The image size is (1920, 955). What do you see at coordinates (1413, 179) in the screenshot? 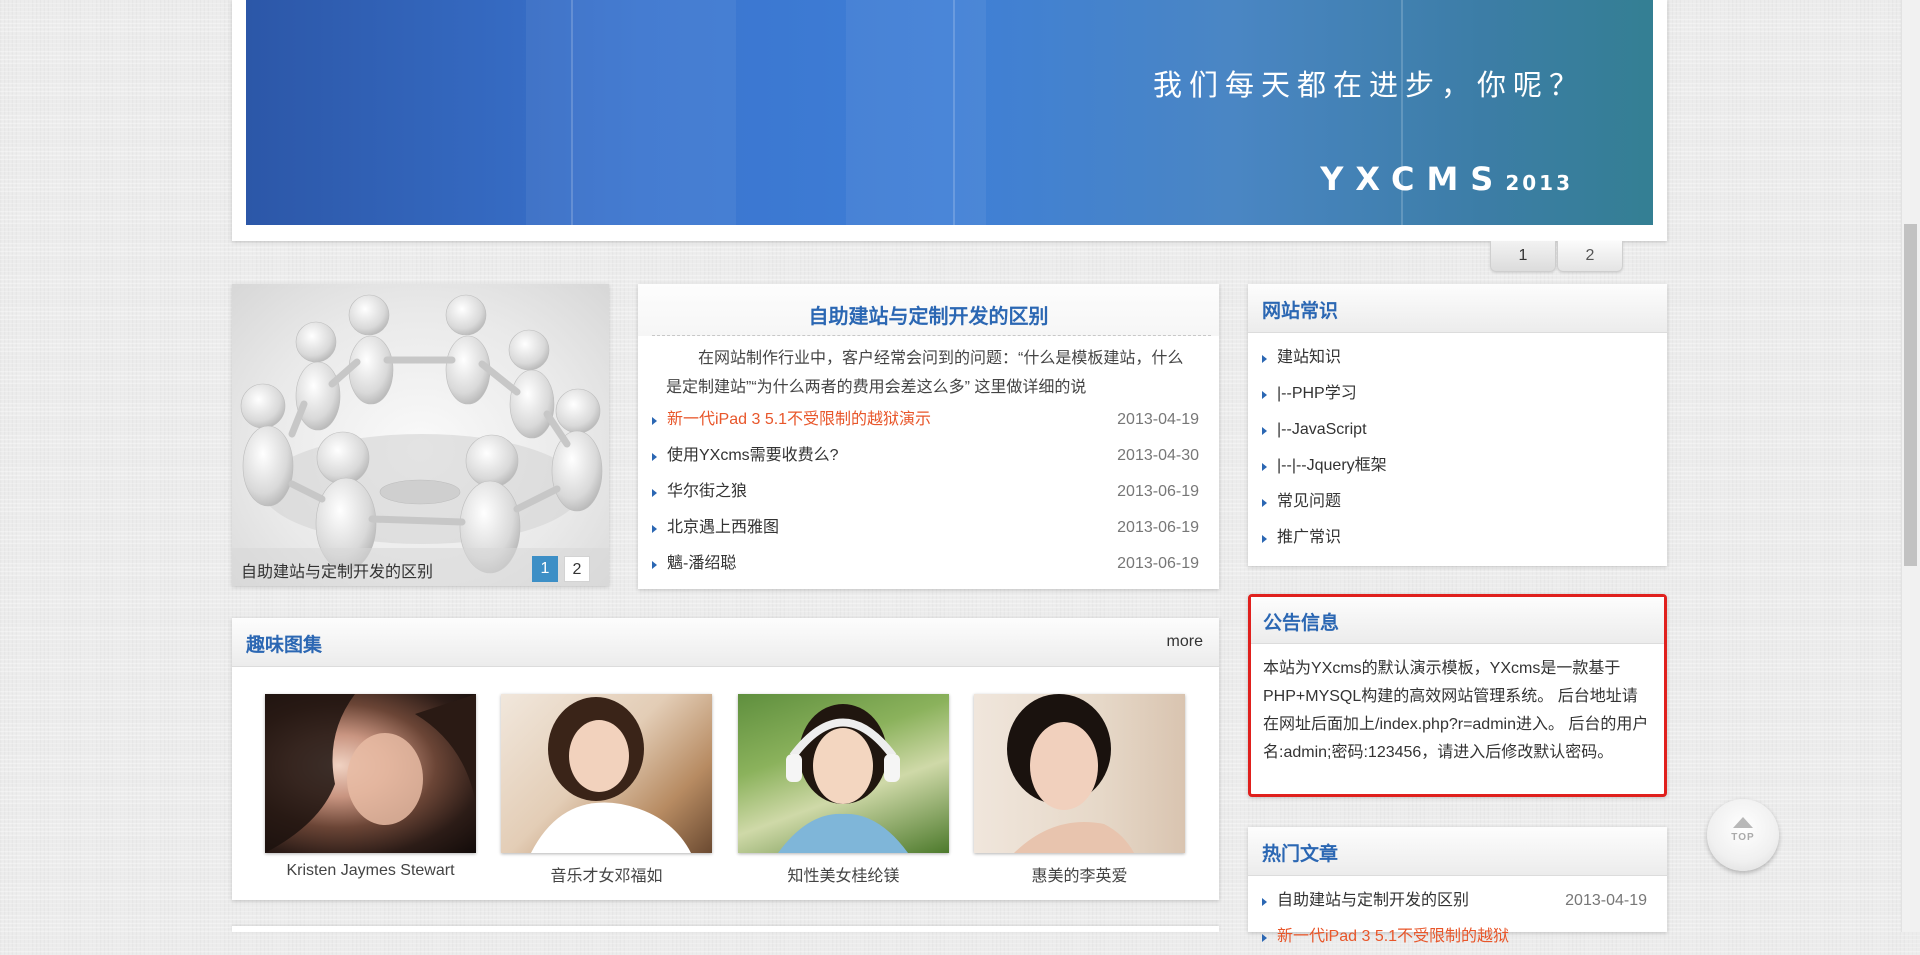
I see `banner-brand-name: YXCMS` at bounding box center [1413, 179].